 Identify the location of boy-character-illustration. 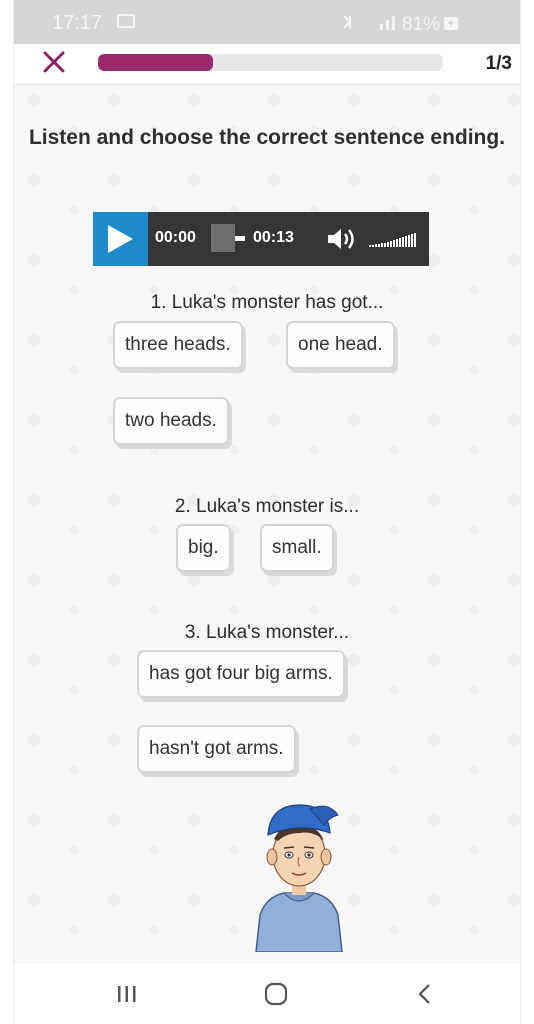
(299, 878).